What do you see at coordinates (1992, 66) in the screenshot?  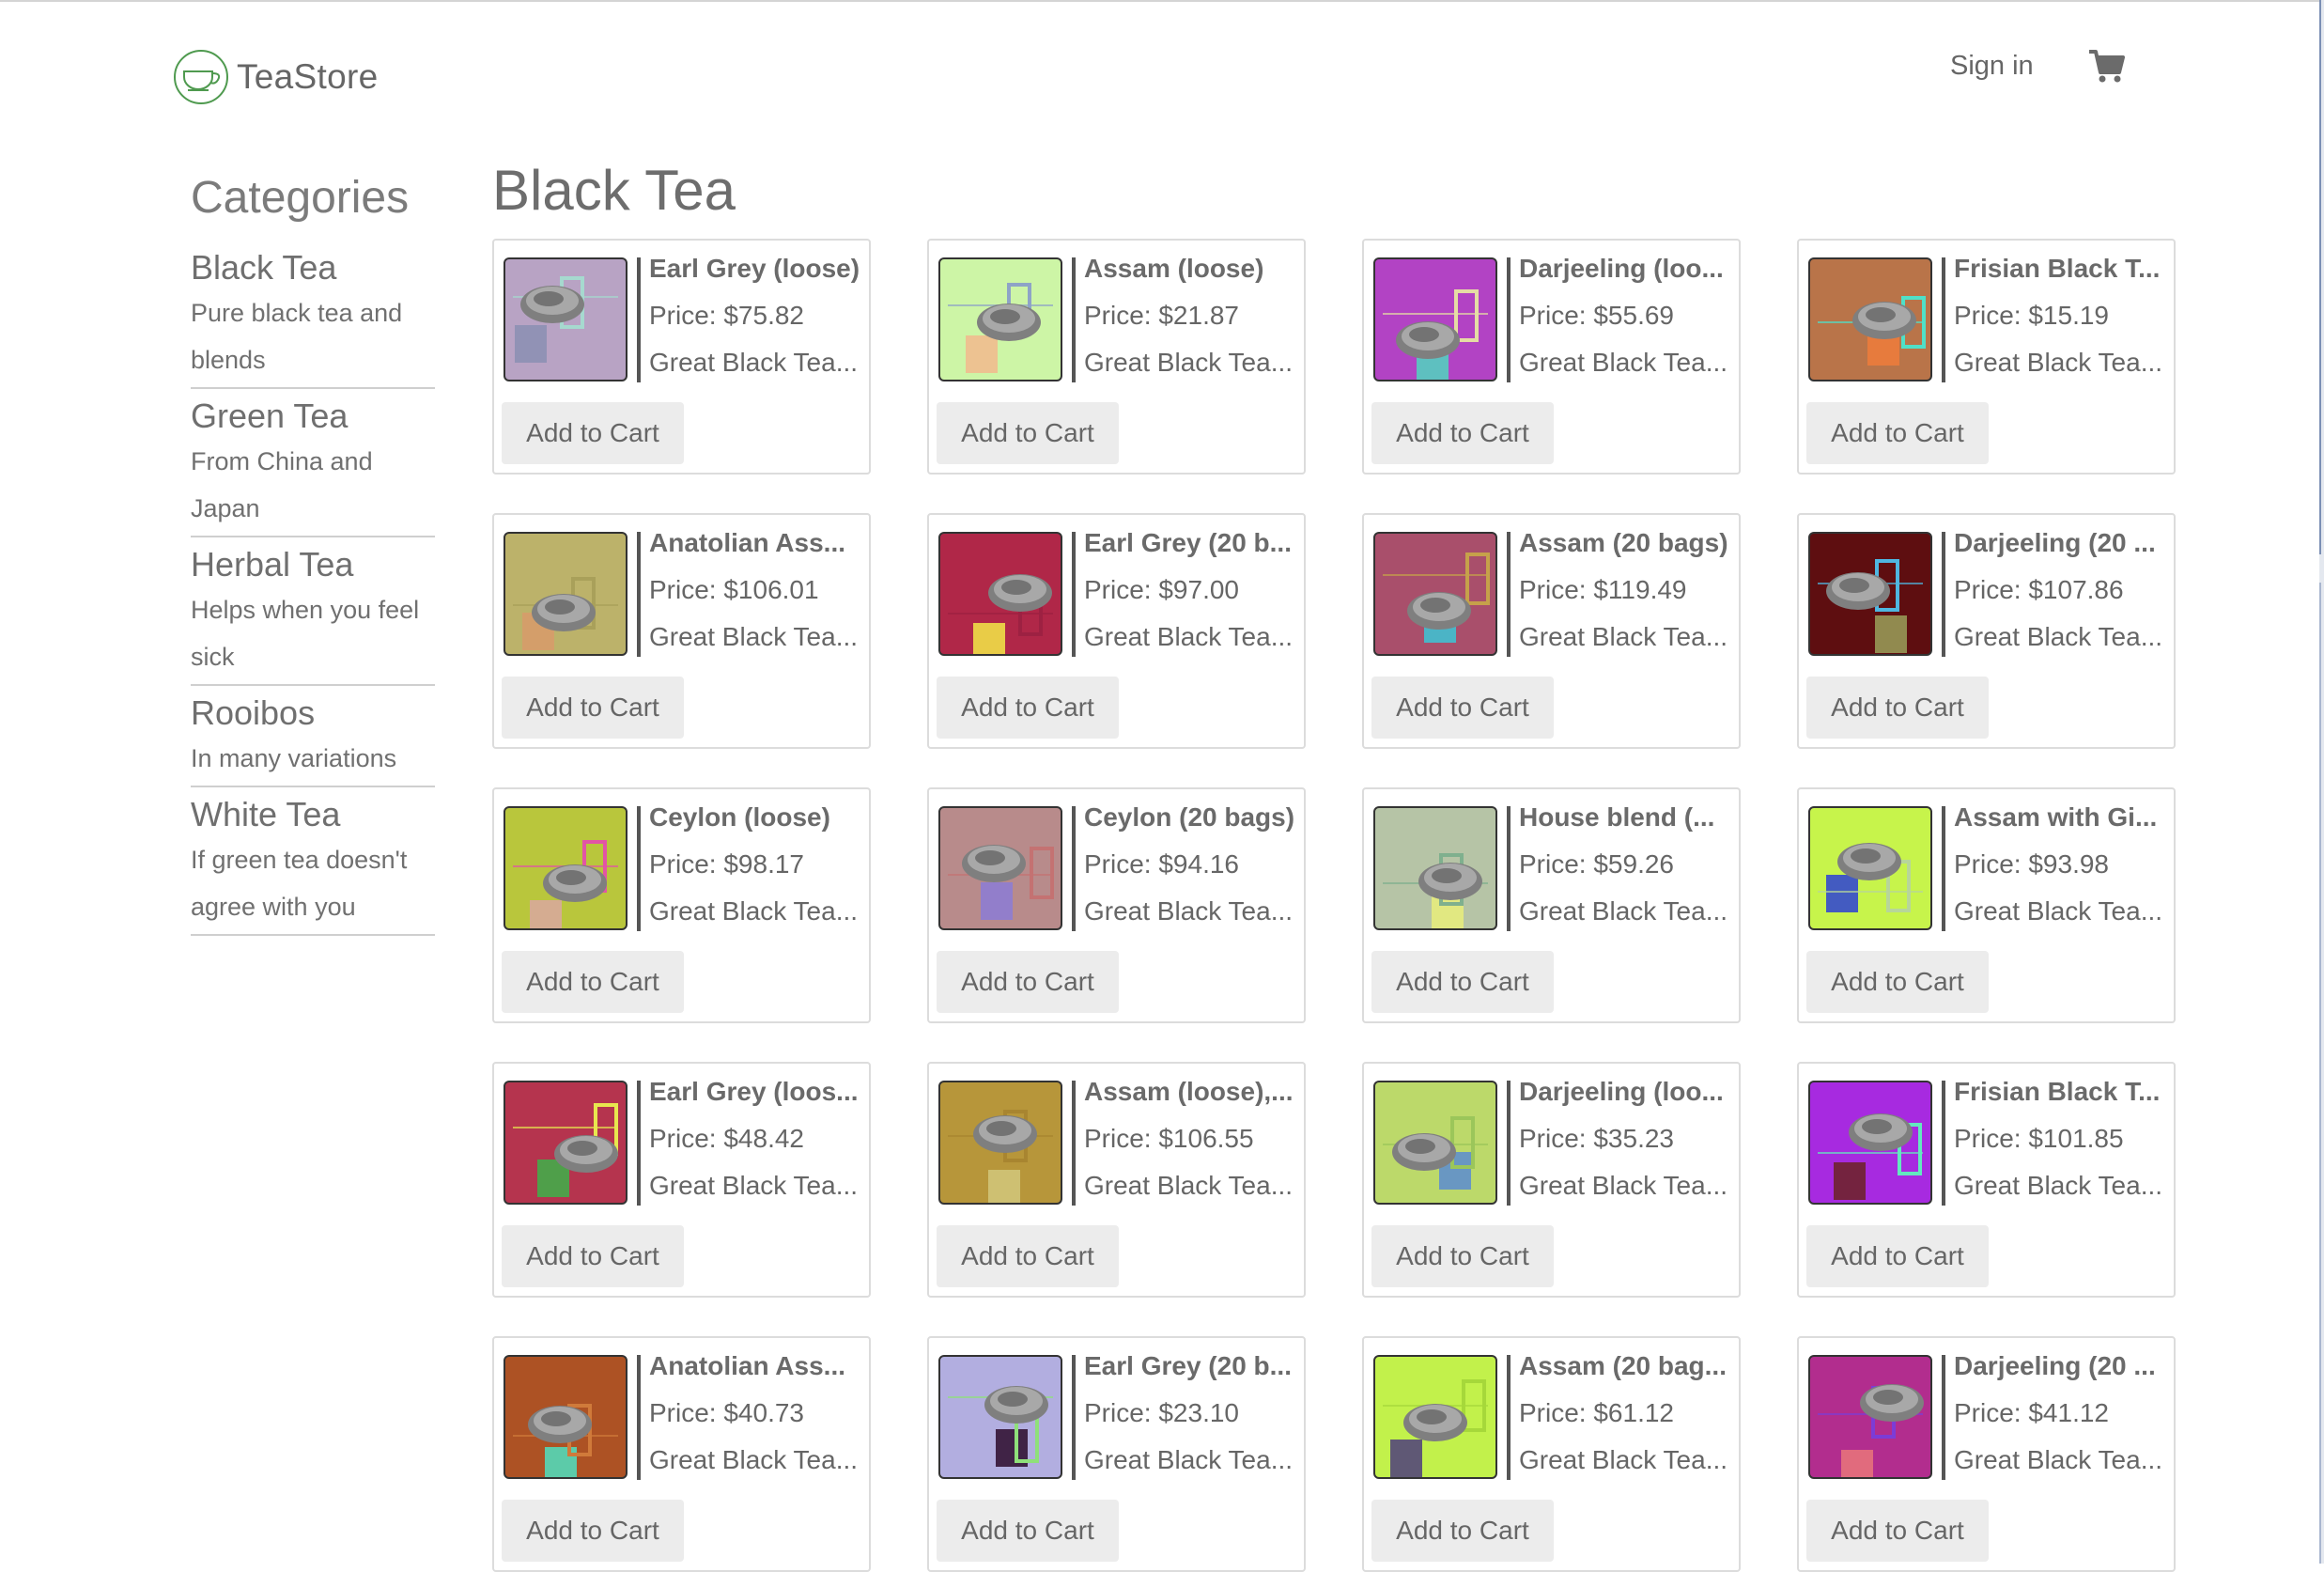 I see `sign-in-link: Sign in` at bounding box center [1992, 66].